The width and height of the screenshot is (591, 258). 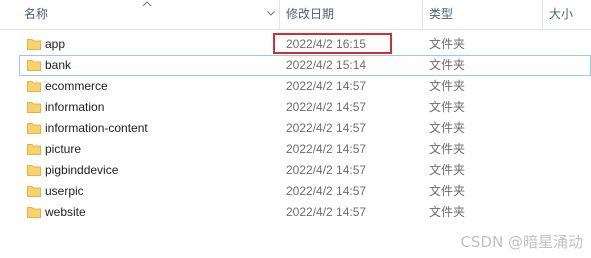 I want to click on list-item: userpic 2022/4/2 14:57 文件夹, so click(x=305, y=191).